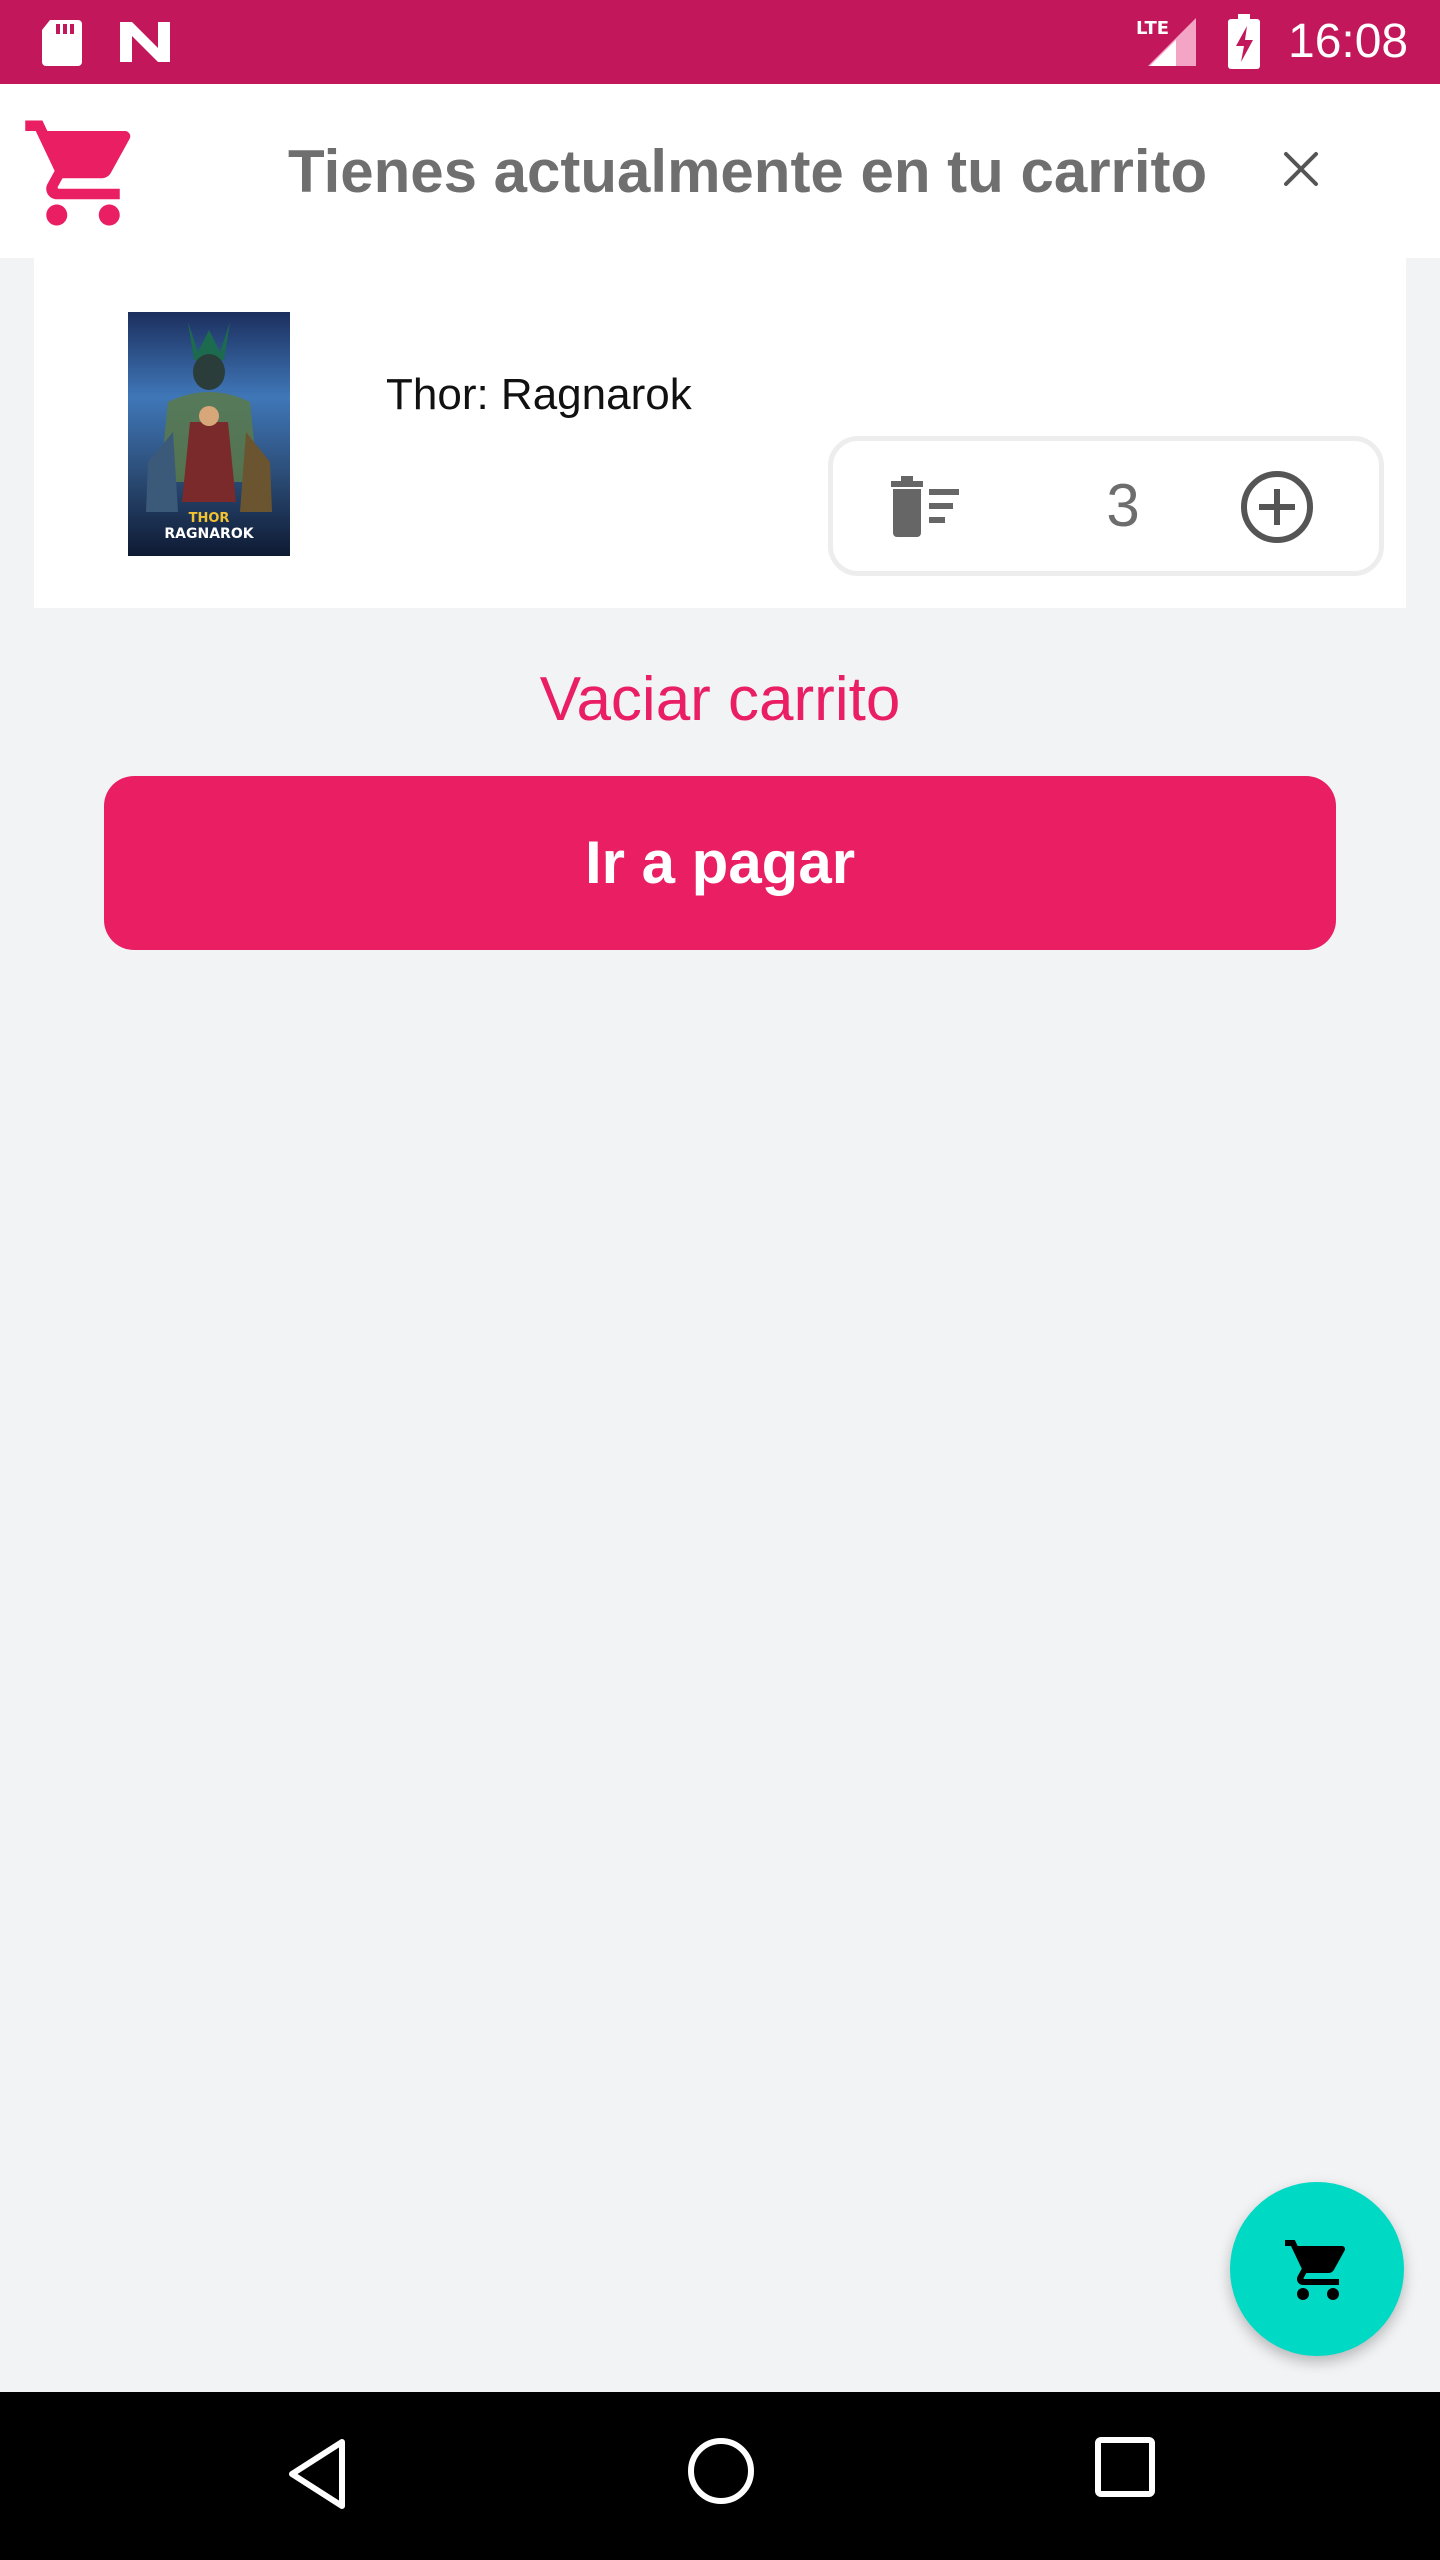 The width and height of the screenshot is (1440, 2560). Describe the element at coordinates (720, 433) in the screenshot. I see `cart-item: THOR RAGNAROK Thor: Ragnarok 3` at that location.